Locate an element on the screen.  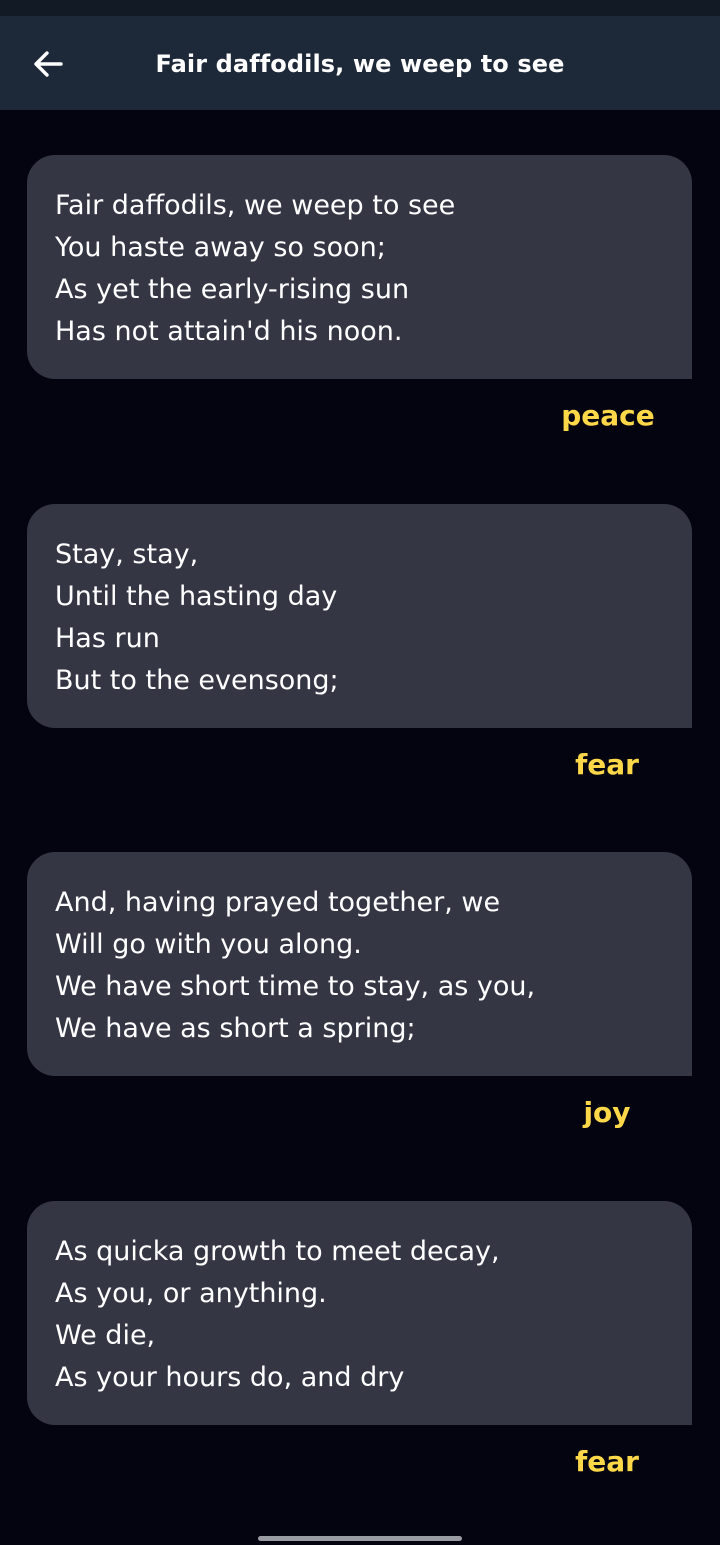
stanza-line: As your hours do, and dry is located at coordinates (230, 1377).